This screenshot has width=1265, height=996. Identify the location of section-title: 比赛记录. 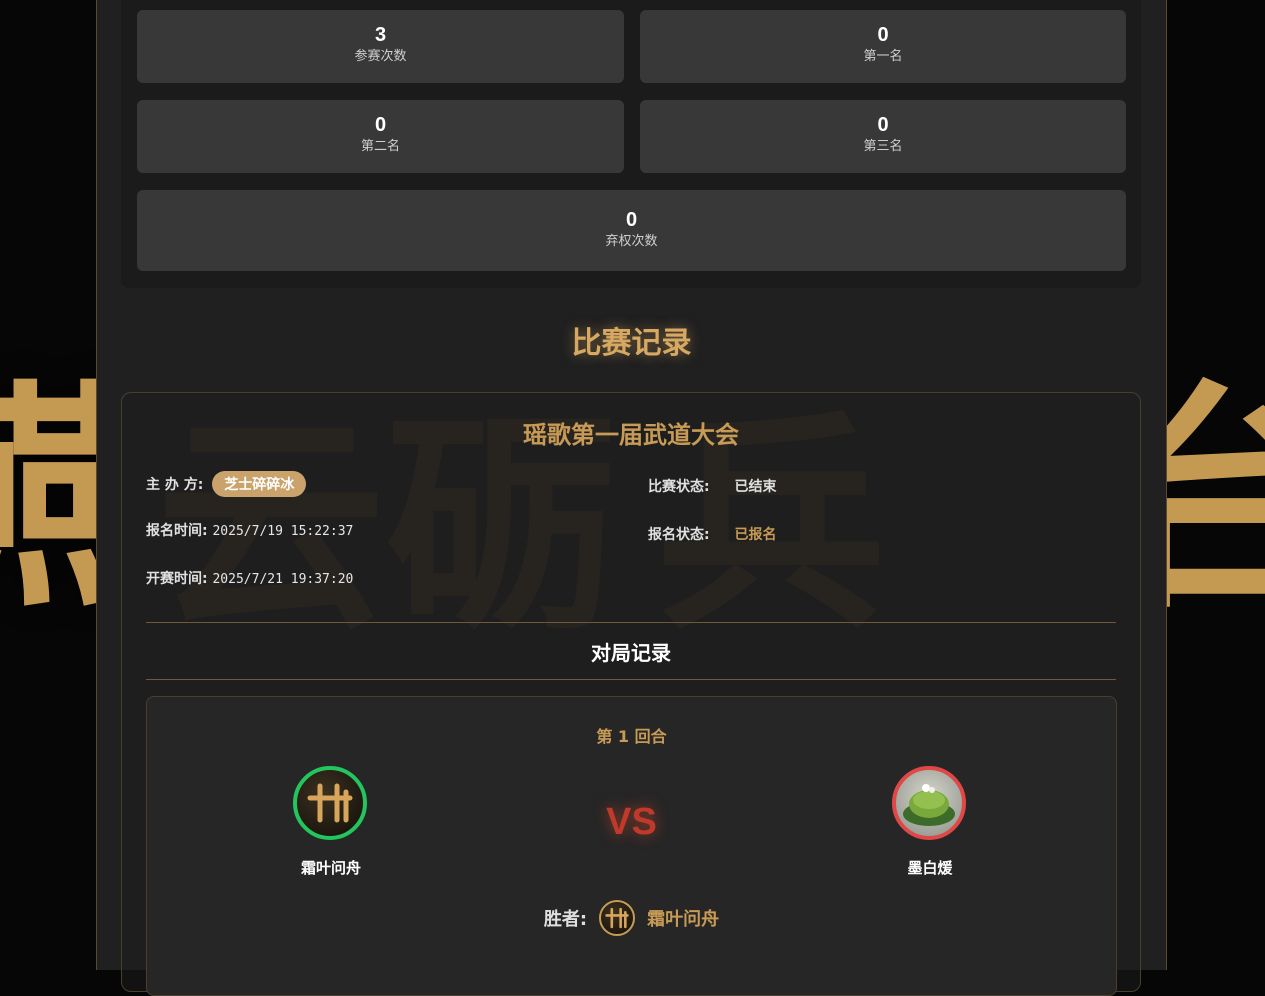
(631, 343).